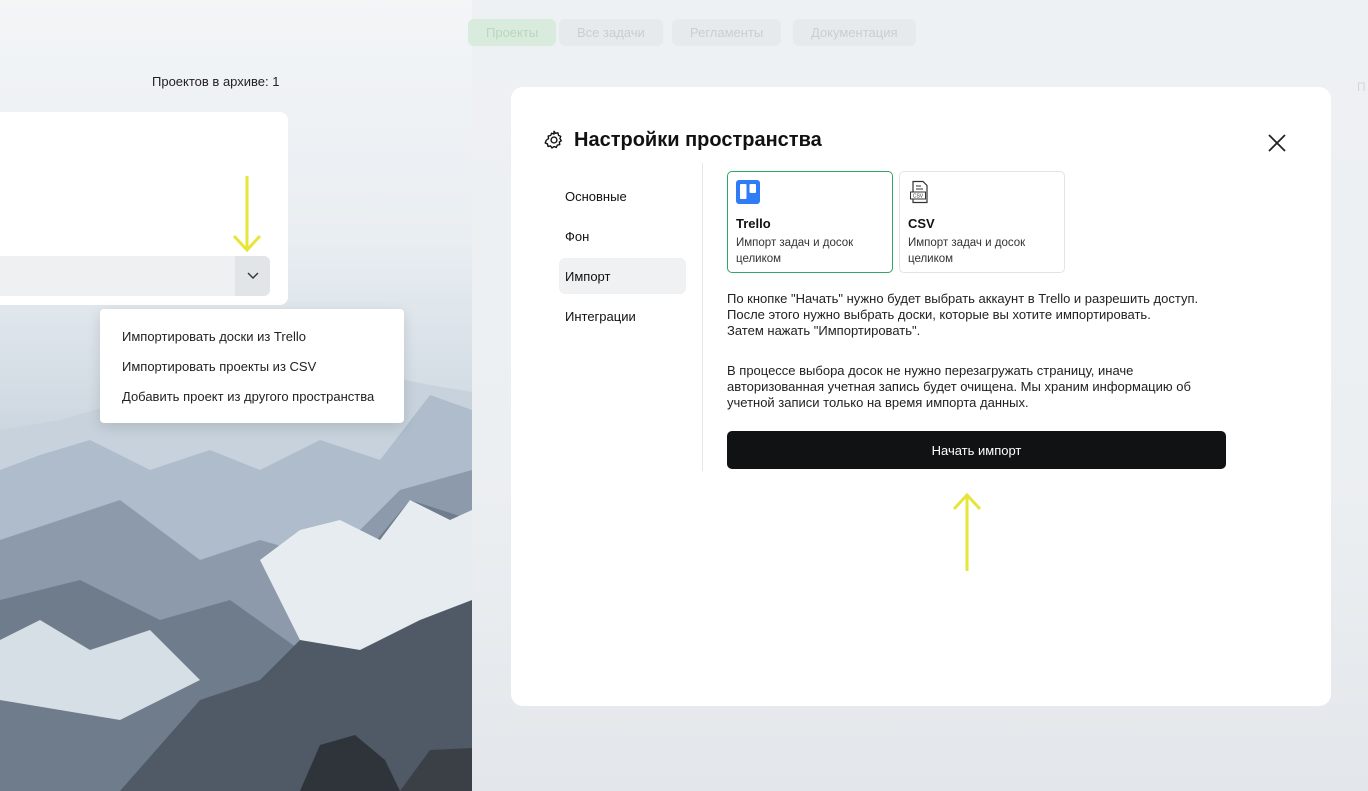  I want to click on trello-icon, so click(748, 192).